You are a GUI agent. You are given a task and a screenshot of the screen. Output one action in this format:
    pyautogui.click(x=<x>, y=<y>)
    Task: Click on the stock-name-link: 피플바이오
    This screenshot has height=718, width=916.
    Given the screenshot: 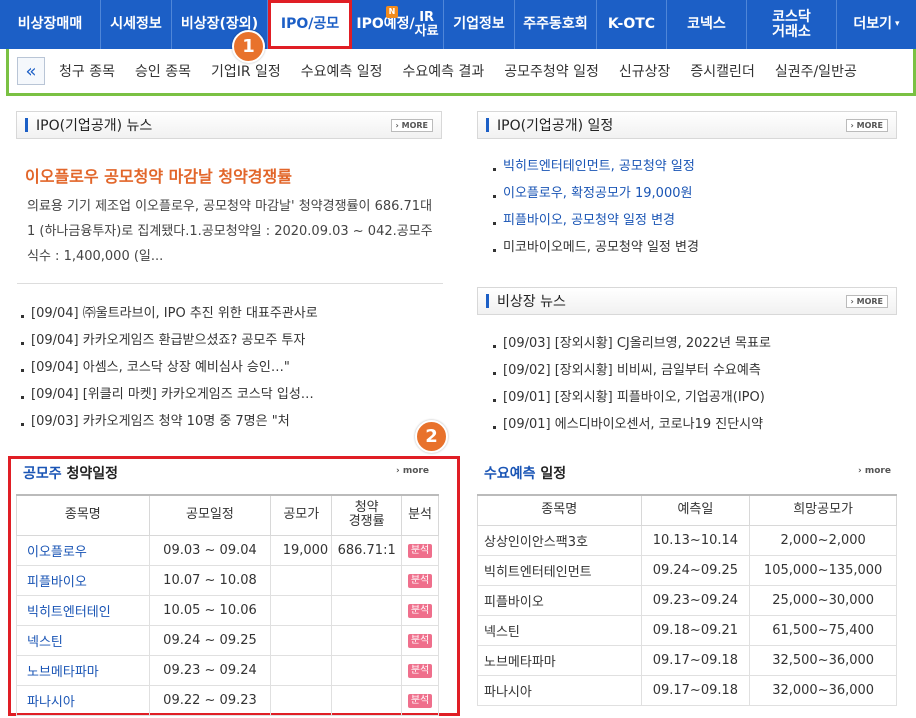 What is the action you would take?
    pyautogui.click(x=83, y=580)
    